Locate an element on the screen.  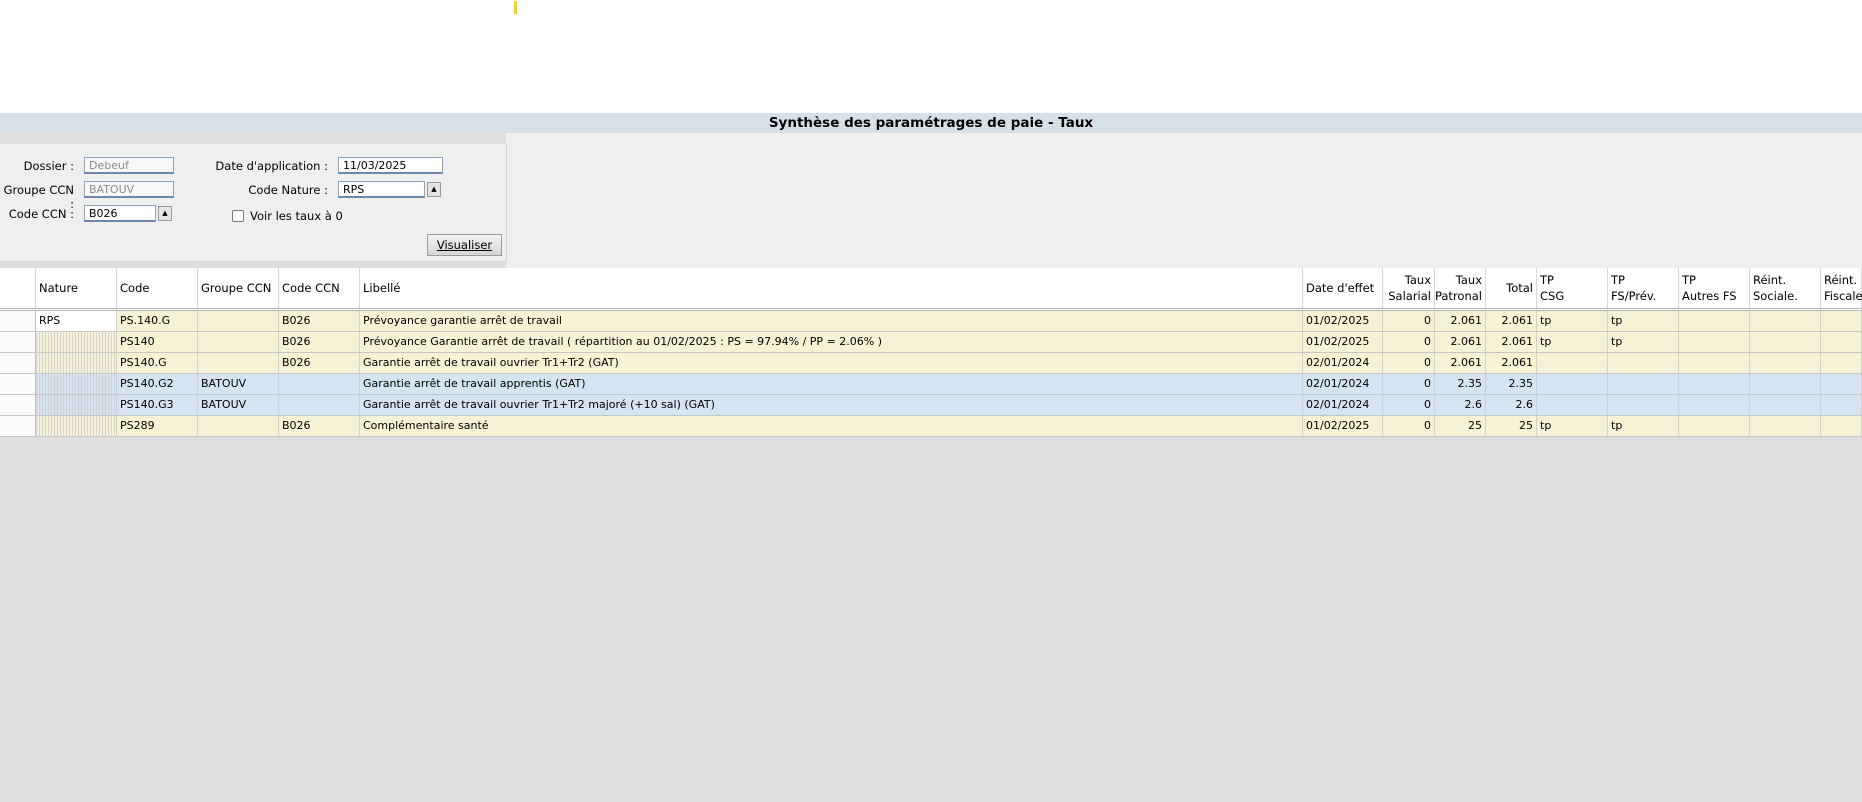
dossier-field: Debeuf is located at coordinates (129, 165).